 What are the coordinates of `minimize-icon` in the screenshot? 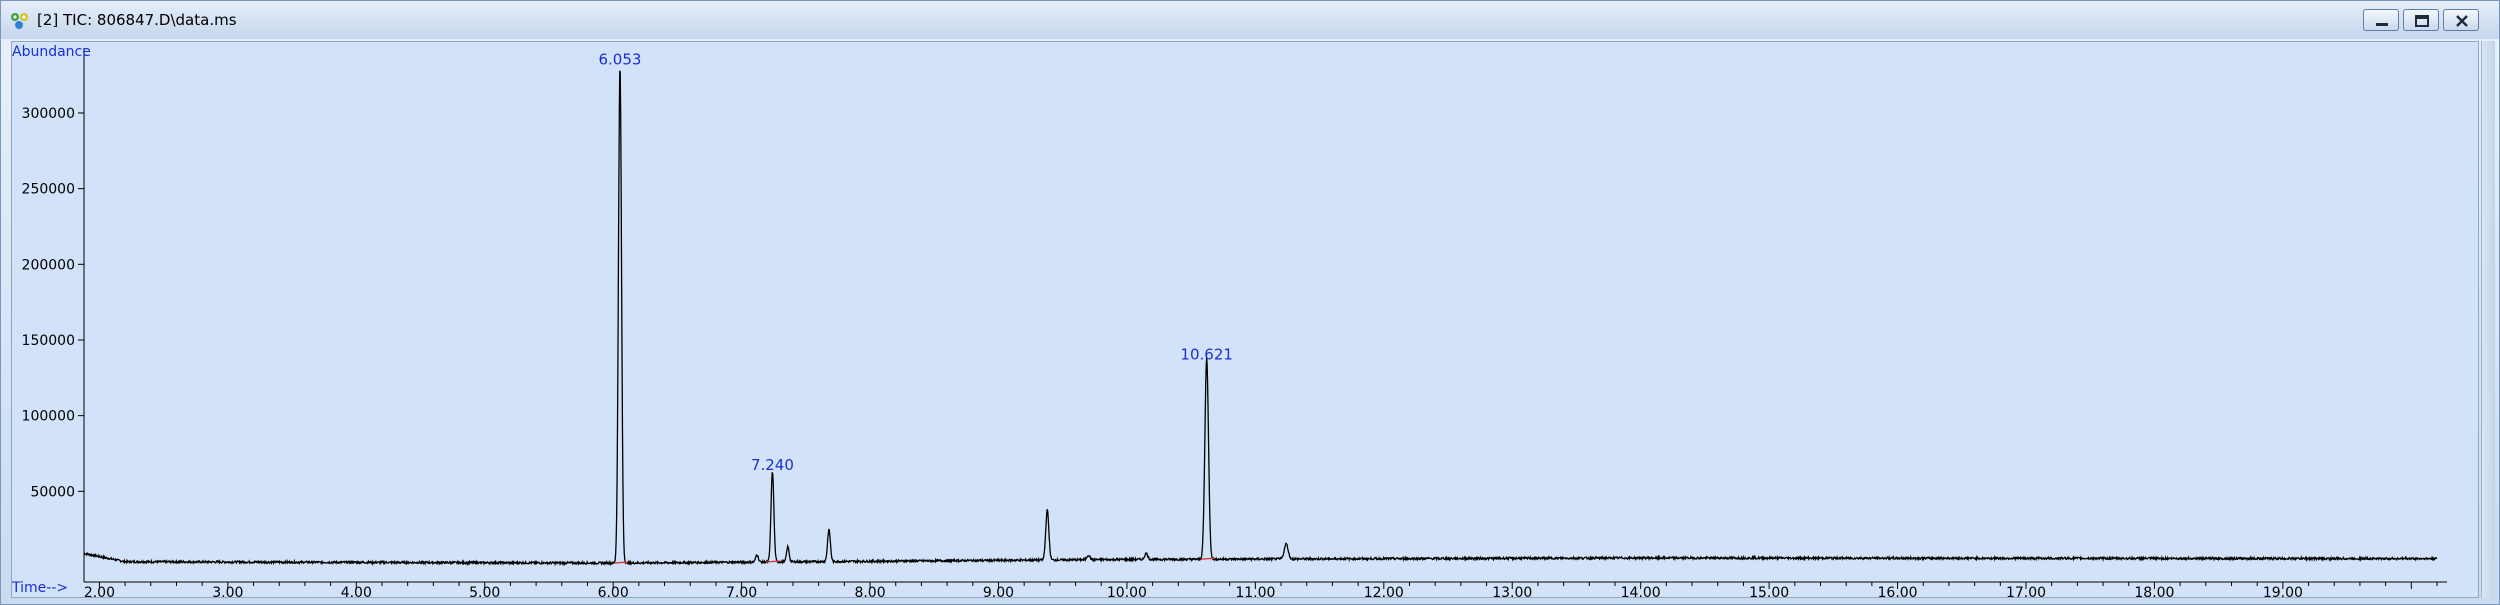 It's located at (2382, 24).